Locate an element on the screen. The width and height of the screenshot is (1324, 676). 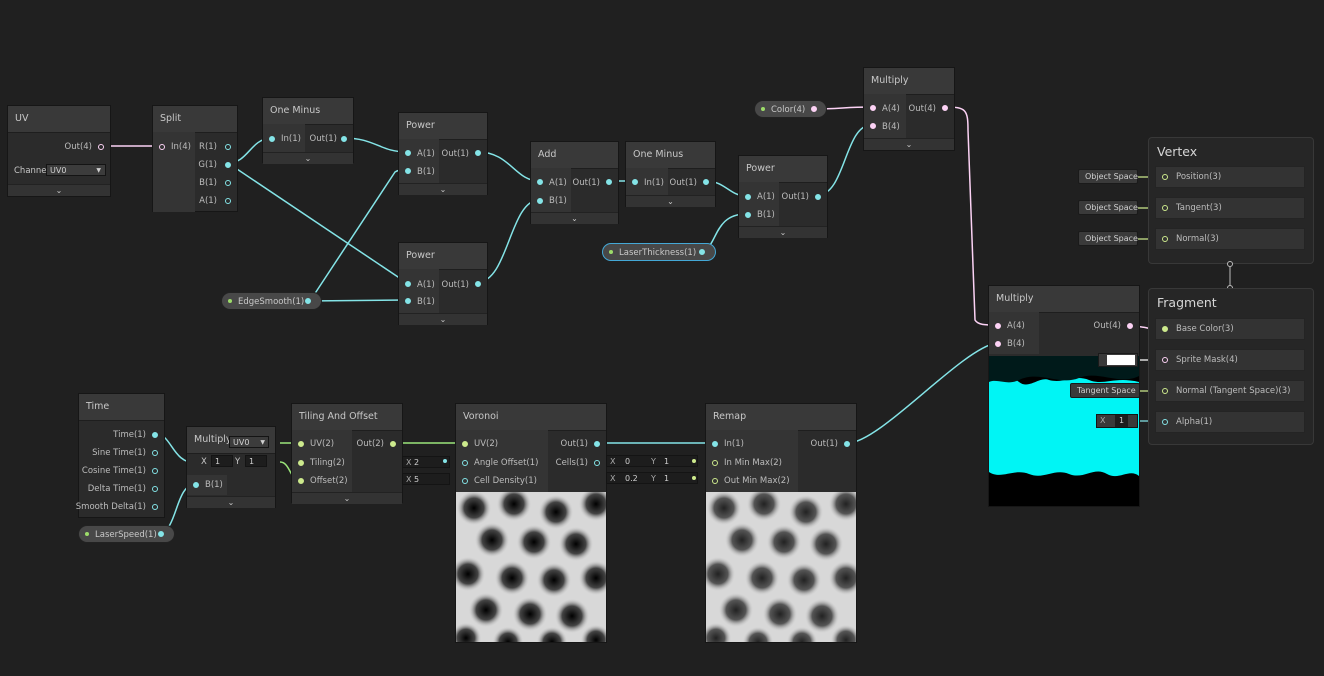
add-node: Add A(1) B(1) Out(1) ⌄ is located at coordinates (574, 182).